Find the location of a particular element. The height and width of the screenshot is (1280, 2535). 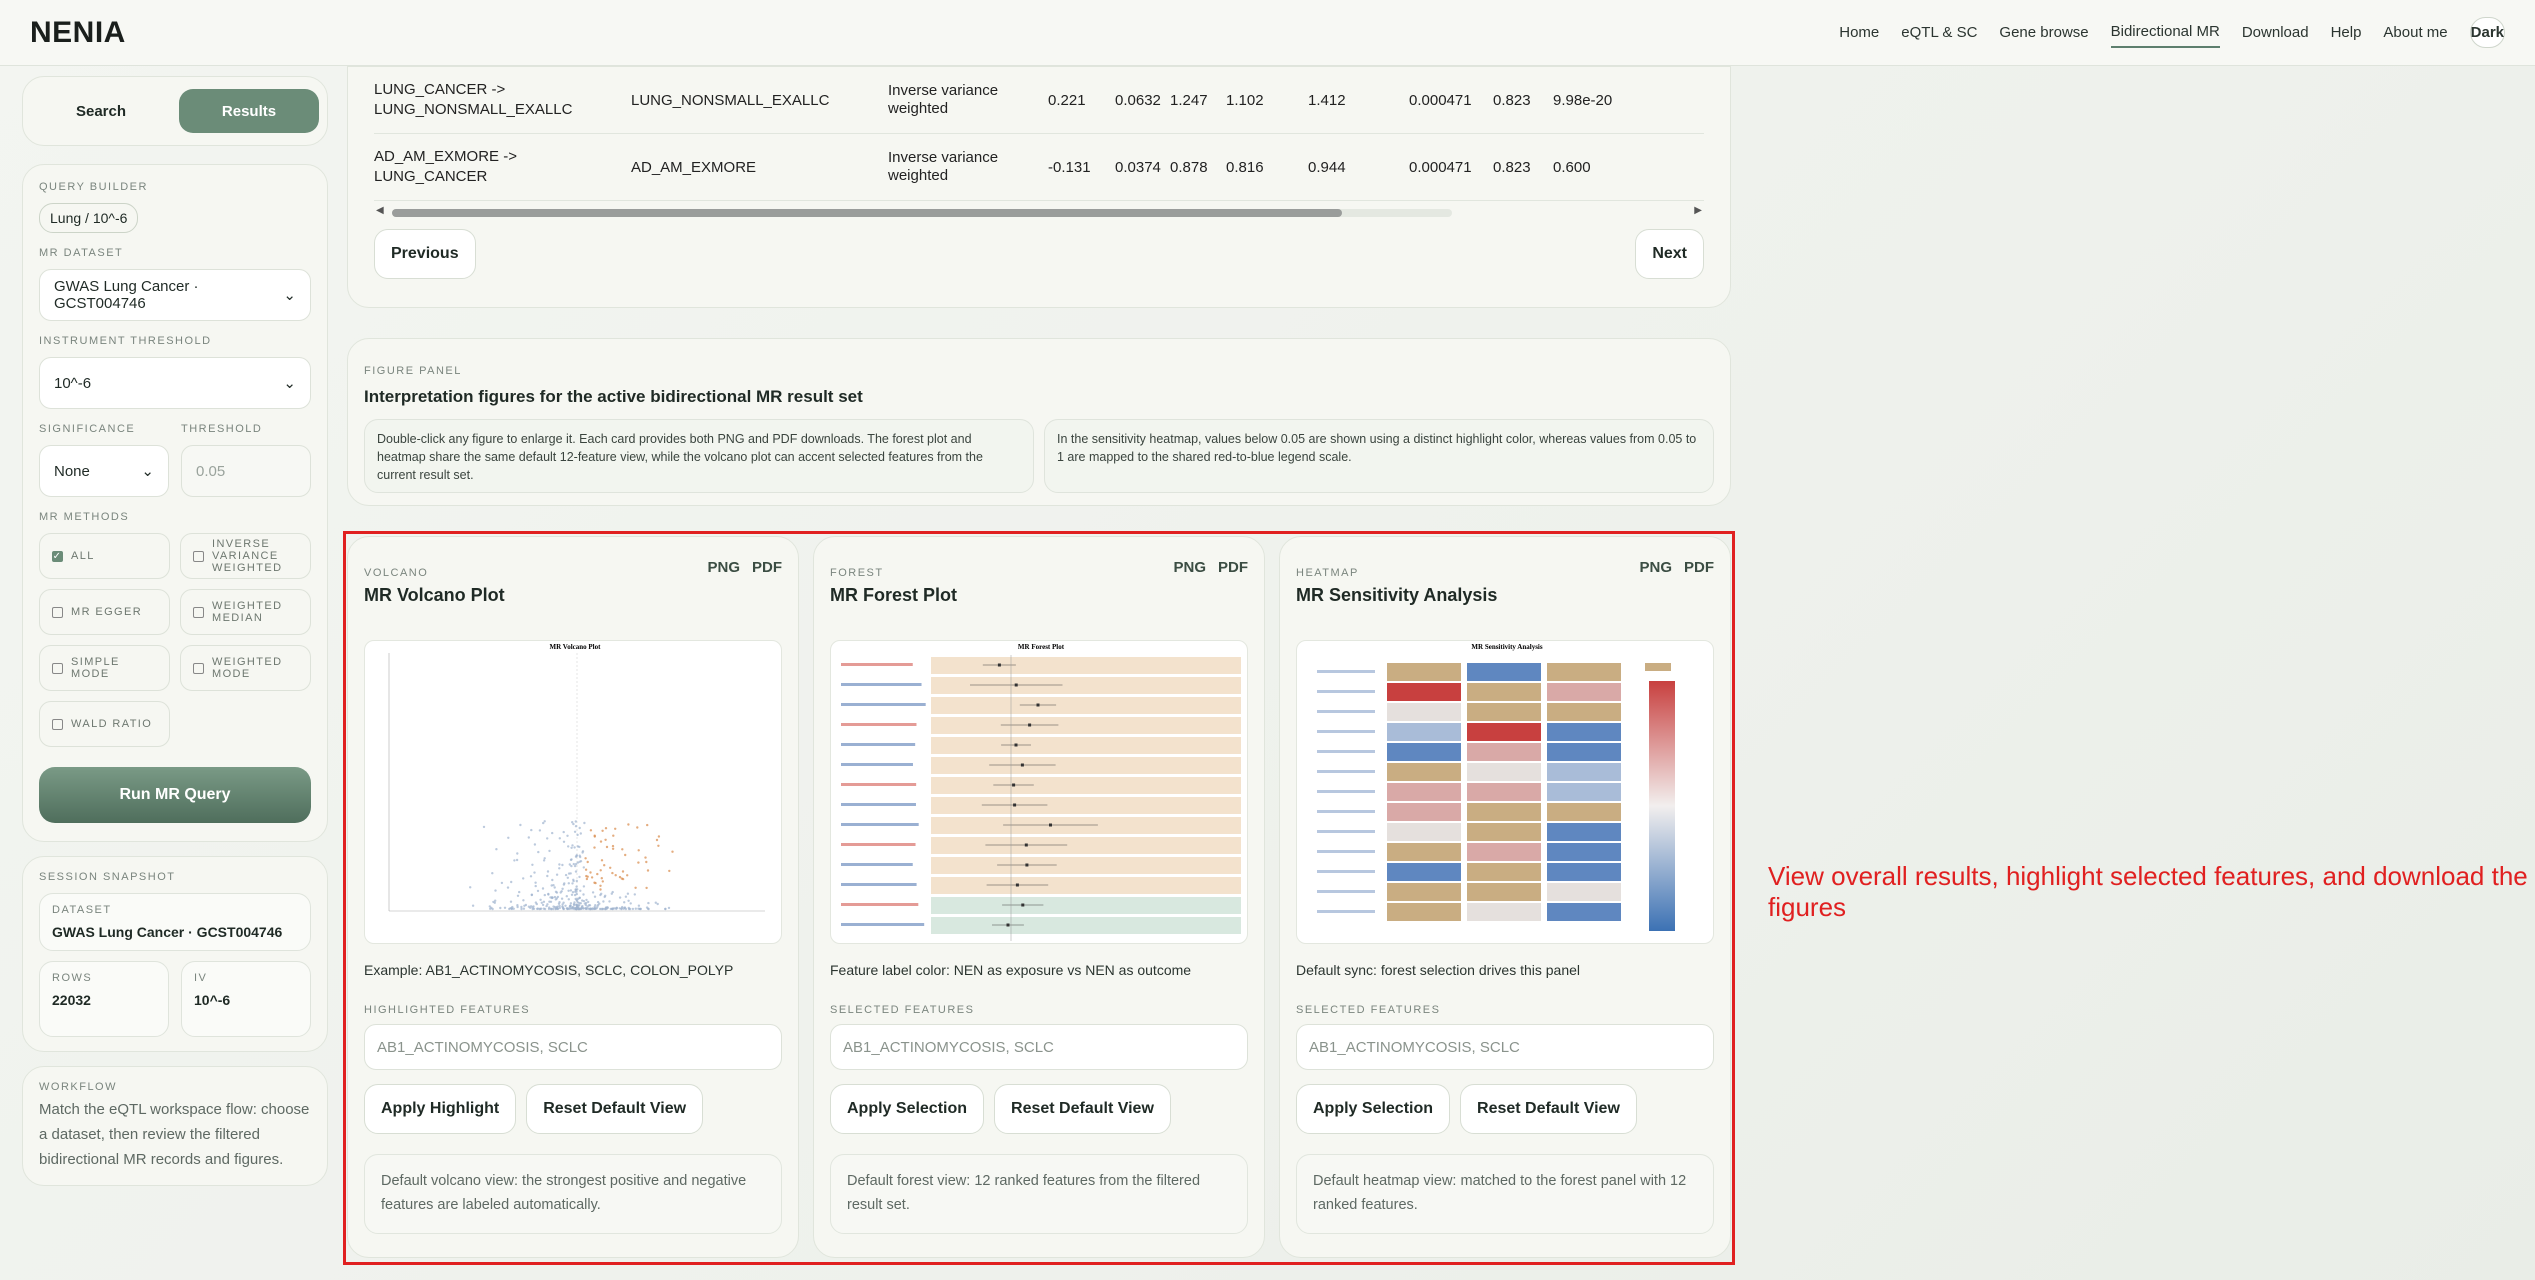

heatmap-selection-input: AB1_ACTINOMYCOSIS, SCLC is located at coordinates (1505, 1047).